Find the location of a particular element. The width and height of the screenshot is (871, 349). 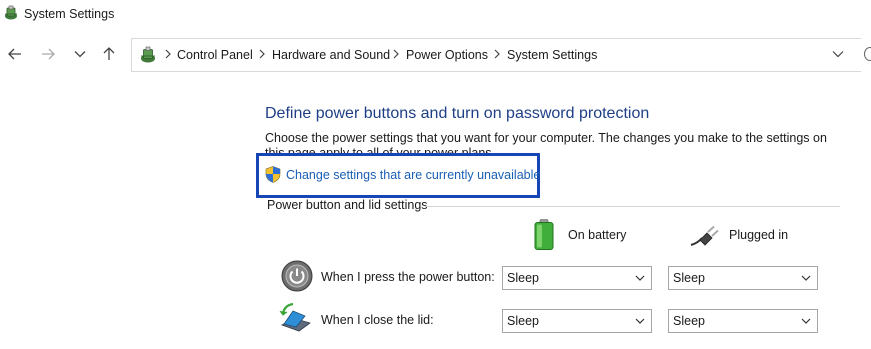

arrow-right-icon is located at coordinates (48, 54).